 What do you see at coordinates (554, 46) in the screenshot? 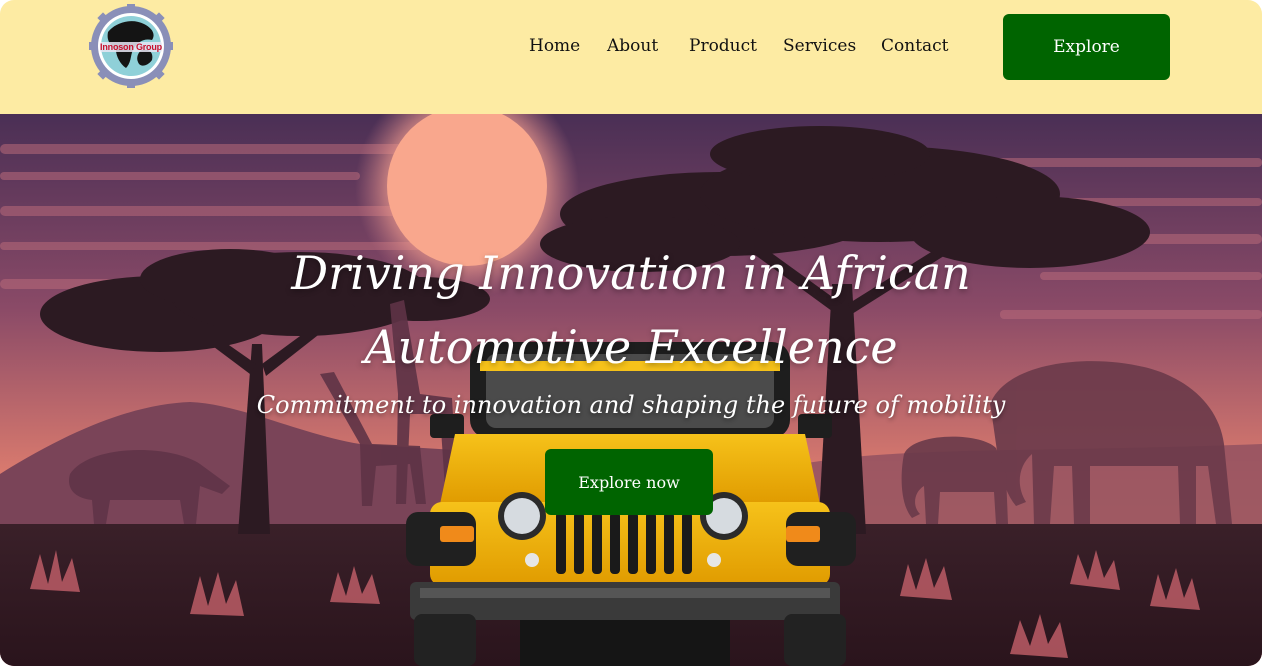
I see `nav-home: Home` at bounding box center [554, 46].